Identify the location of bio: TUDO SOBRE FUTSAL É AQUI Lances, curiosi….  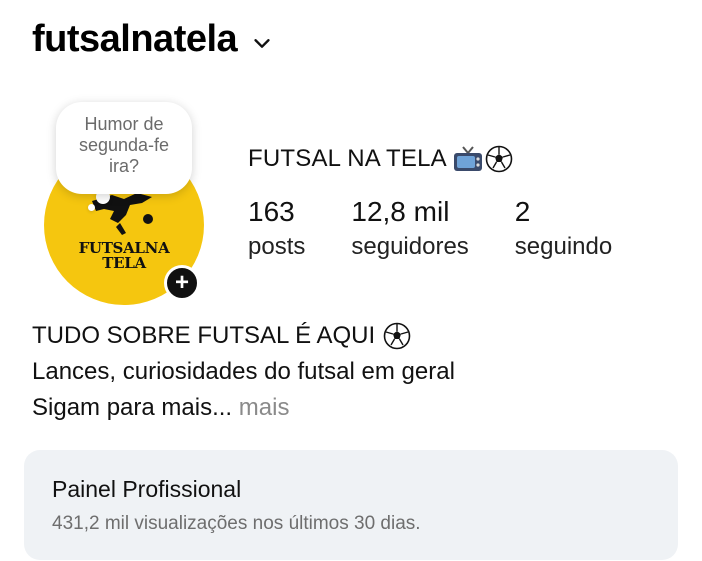
(243, 372).